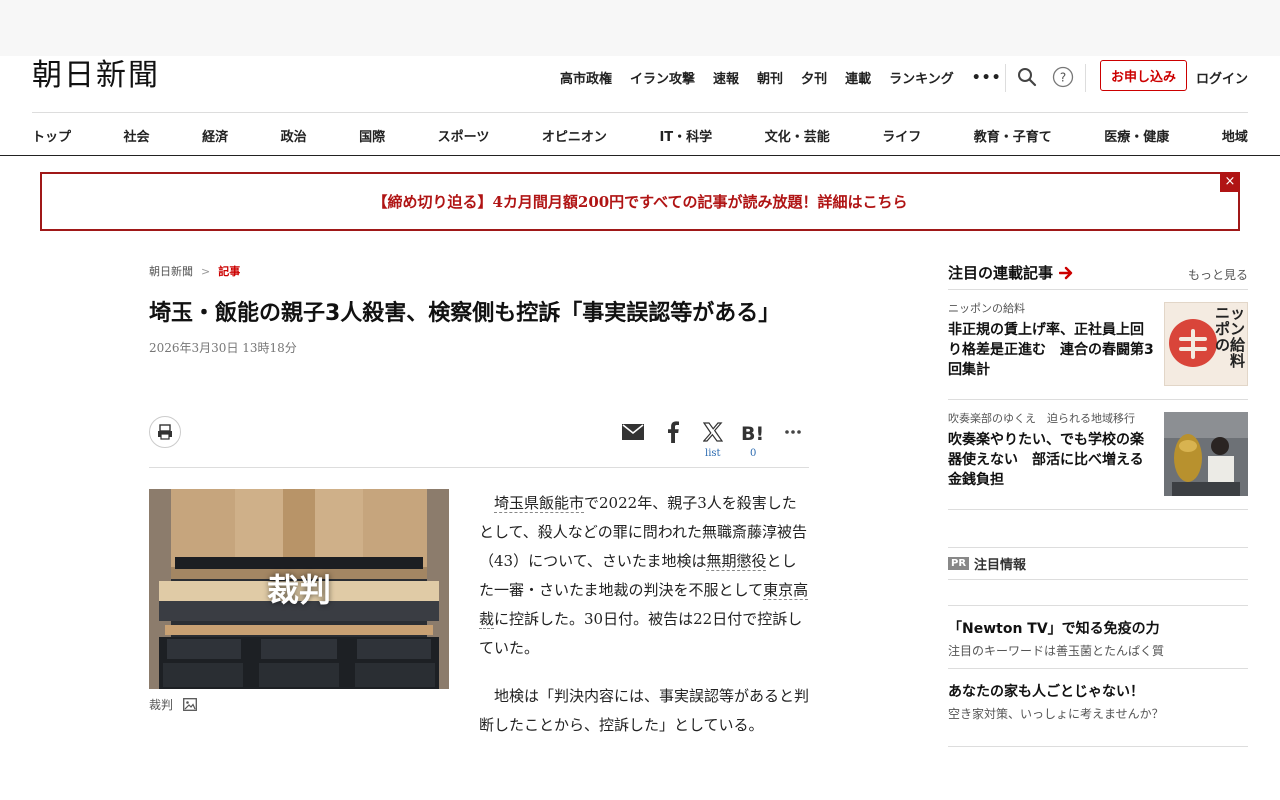 The height and width of the screenshot is (800, 1280). Describe the element at coordinates (223, 348) in the screenshot. I see `article-date: 2026年3月30日 13時18分` at that location.